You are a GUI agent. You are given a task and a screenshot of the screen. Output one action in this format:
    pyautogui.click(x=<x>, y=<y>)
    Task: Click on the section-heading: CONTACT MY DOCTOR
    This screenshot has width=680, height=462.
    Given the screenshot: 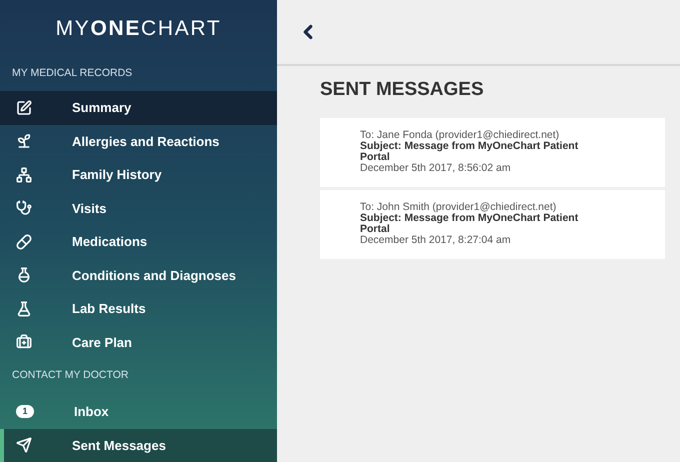 What is the action you would take?
    pyautogui.click(x=70, y=376)
    